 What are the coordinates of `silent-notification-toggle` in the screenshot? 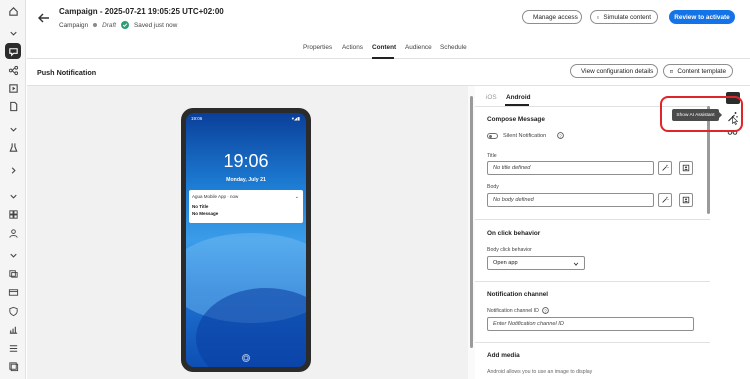 It's located at (492, 136).